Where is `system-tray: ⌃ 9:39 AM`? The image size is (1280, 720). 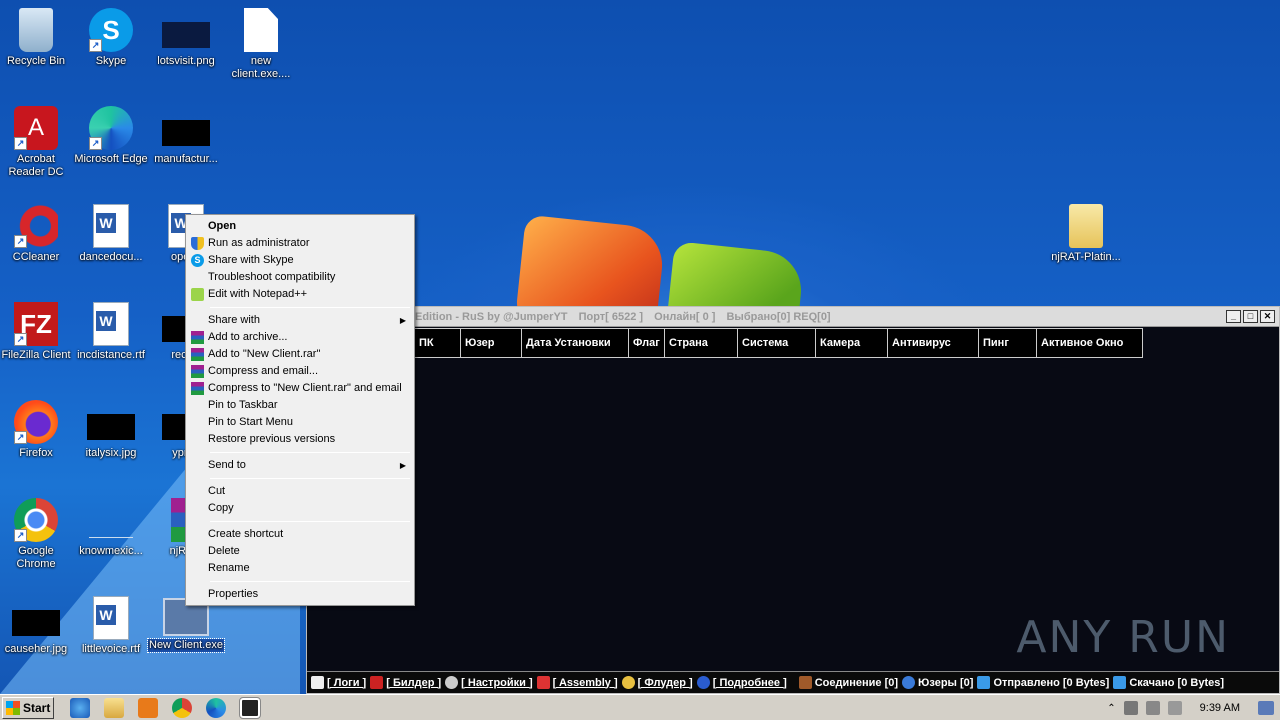 system-tray: ⌃ 9:39 AM is located at coordinates (1190, 708).